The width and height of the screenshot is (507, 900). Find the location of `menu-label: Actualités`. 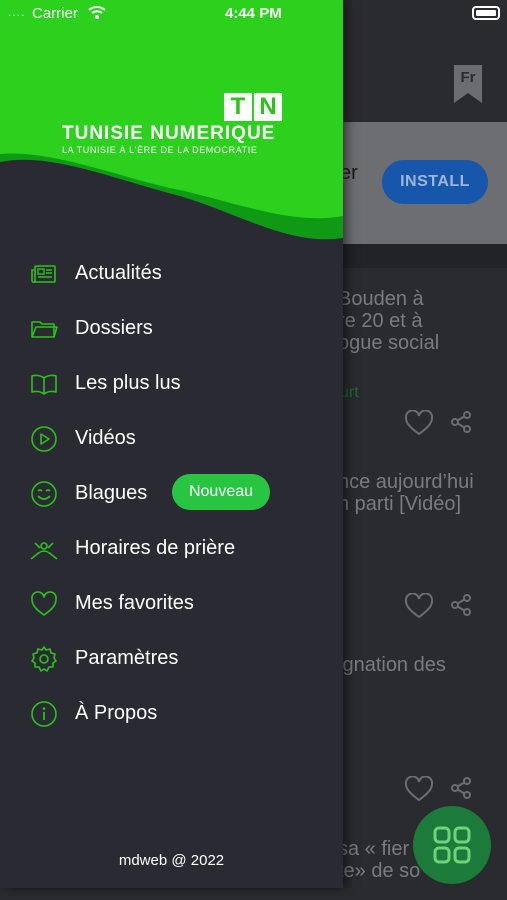

menu-label: Actualités is located at coordinates (118, 273).